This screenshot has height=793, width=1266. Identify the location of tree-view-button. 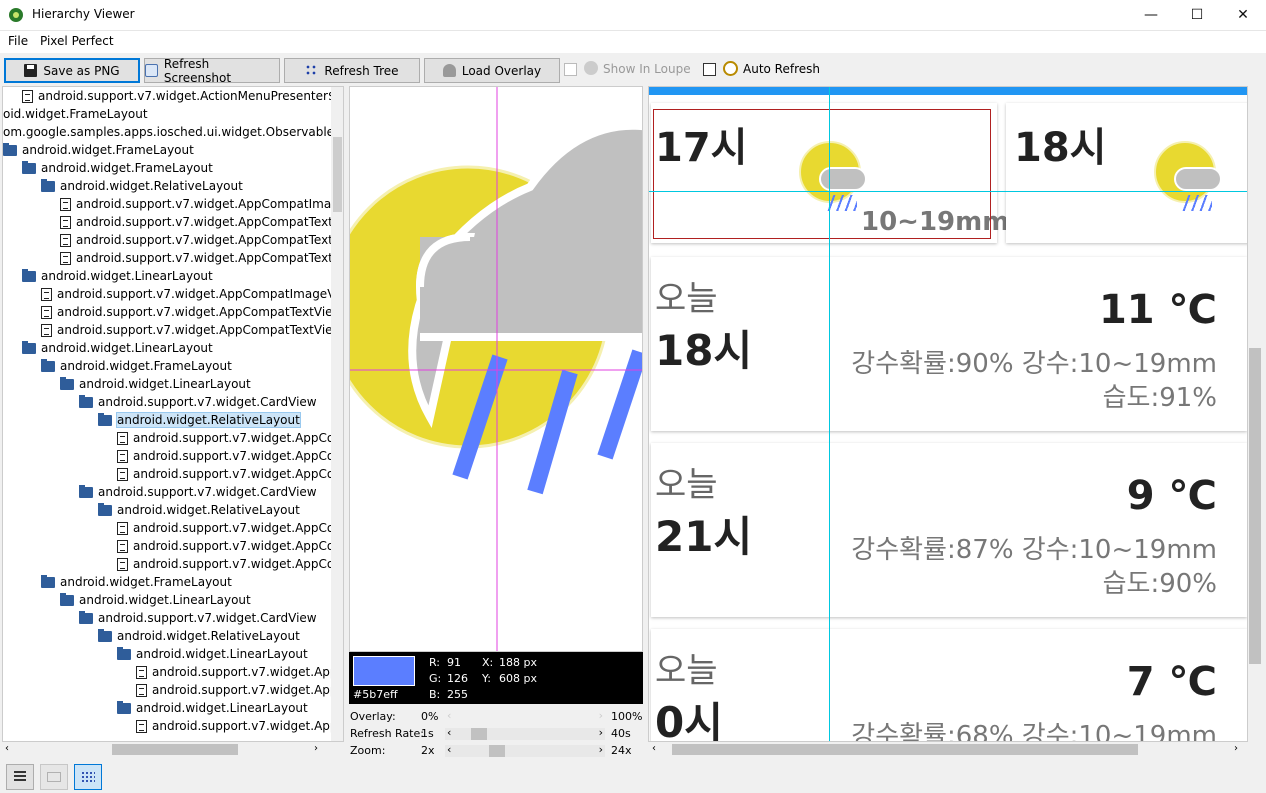
(20, 777).